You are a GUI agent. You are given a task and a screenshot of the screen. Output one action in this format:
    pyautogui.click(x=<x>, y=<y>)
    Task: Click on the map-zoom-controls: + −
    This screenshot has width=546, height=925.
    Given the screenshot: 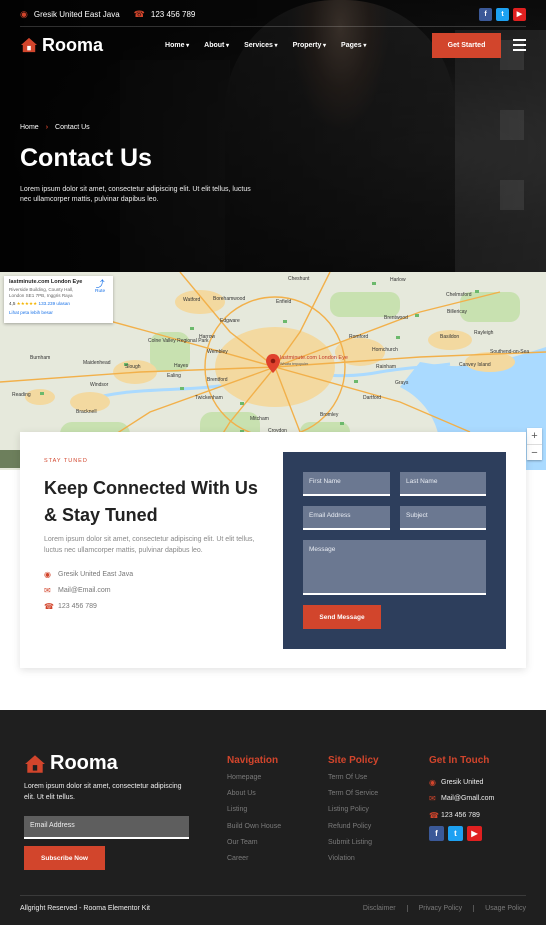 What is the action you would take?
    pyautogui.click(x=534, y=444)
    